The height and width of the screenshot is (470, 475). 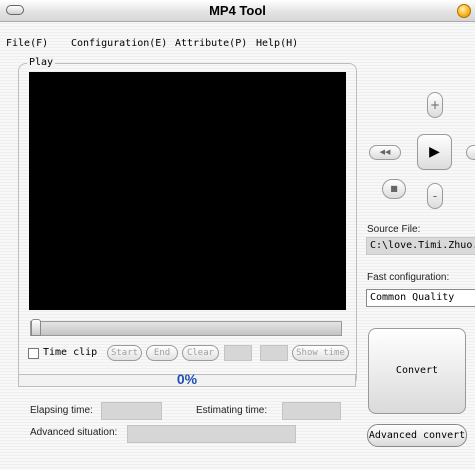 I want to click on plus-icon: +, so click(x=435, y=105).